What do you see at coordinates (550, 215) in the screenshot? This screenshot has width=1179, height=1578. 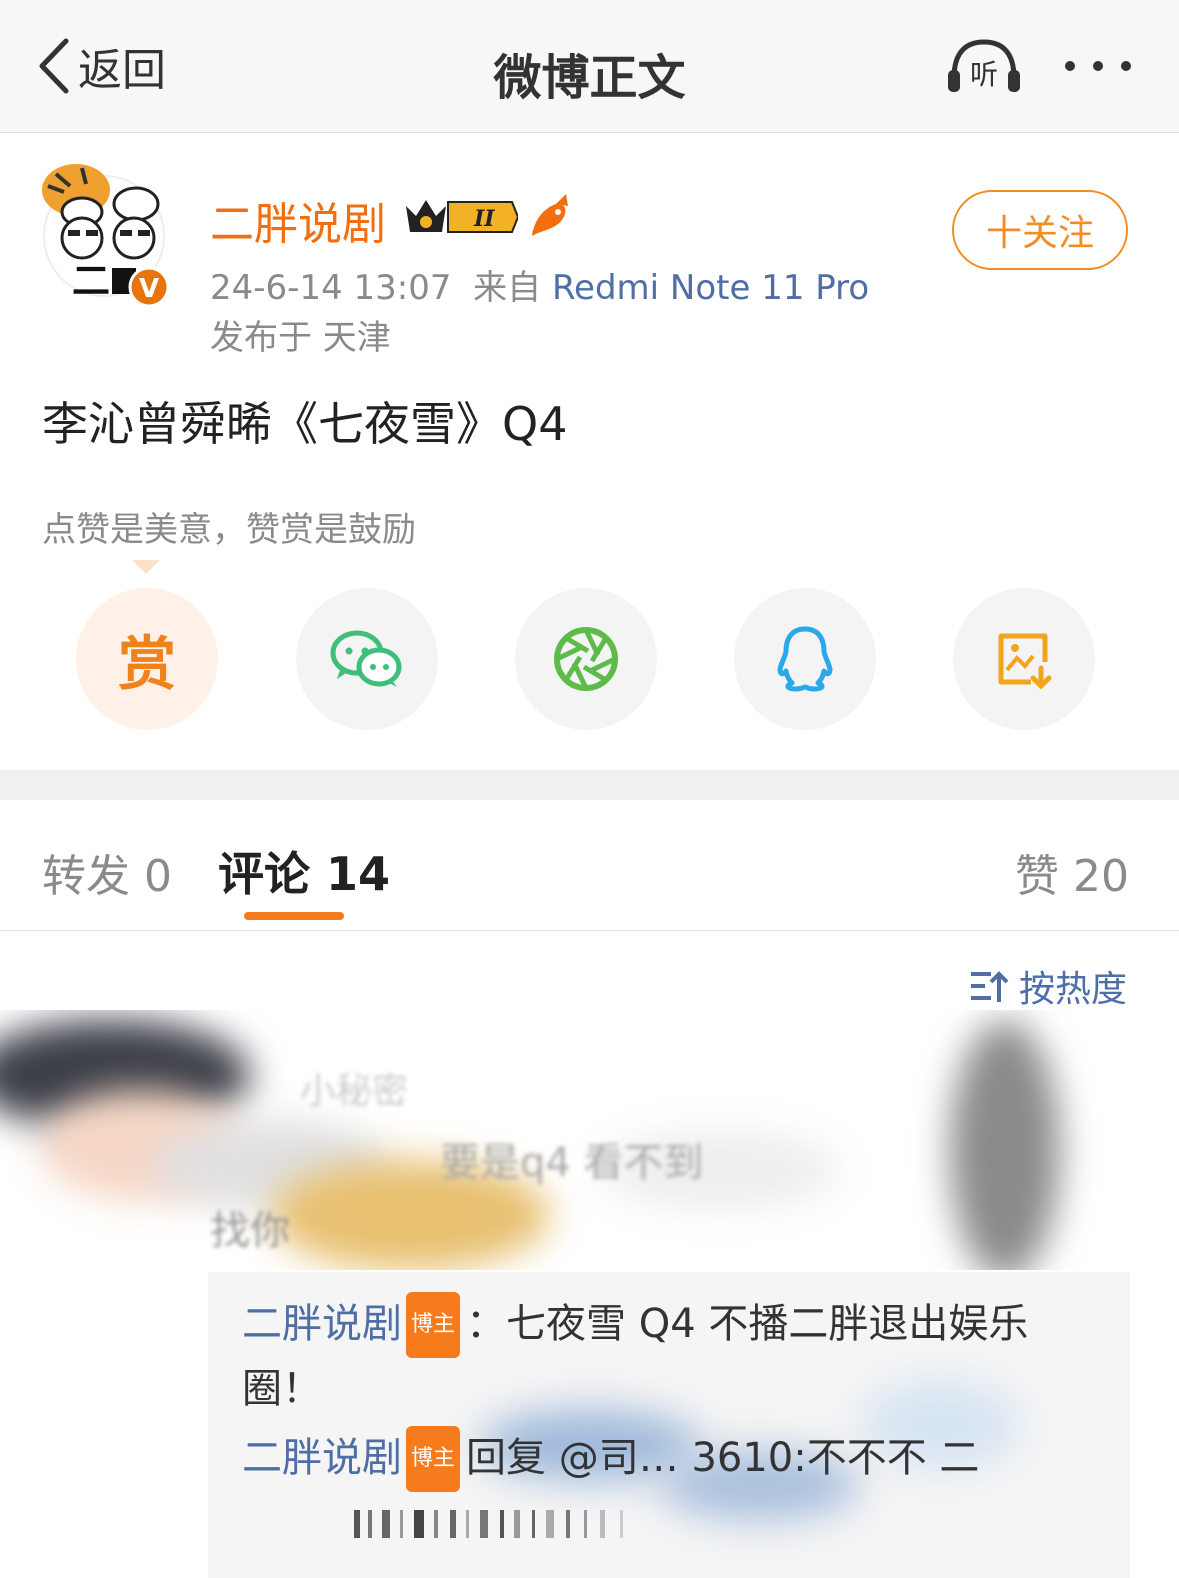 I see `fish-icon` at bounding box center [550, 215].